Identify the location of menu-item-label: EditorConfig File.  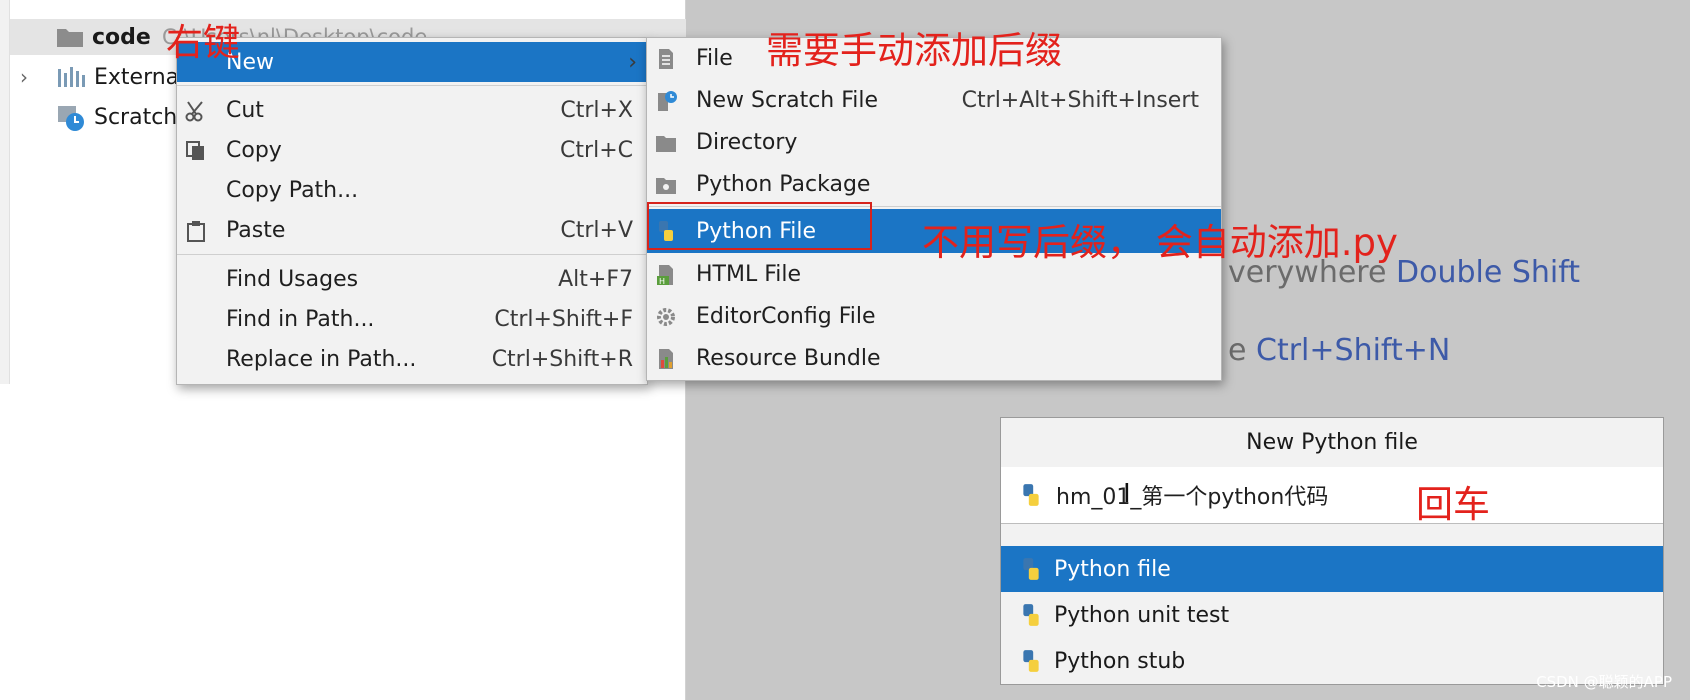
(786, 316).